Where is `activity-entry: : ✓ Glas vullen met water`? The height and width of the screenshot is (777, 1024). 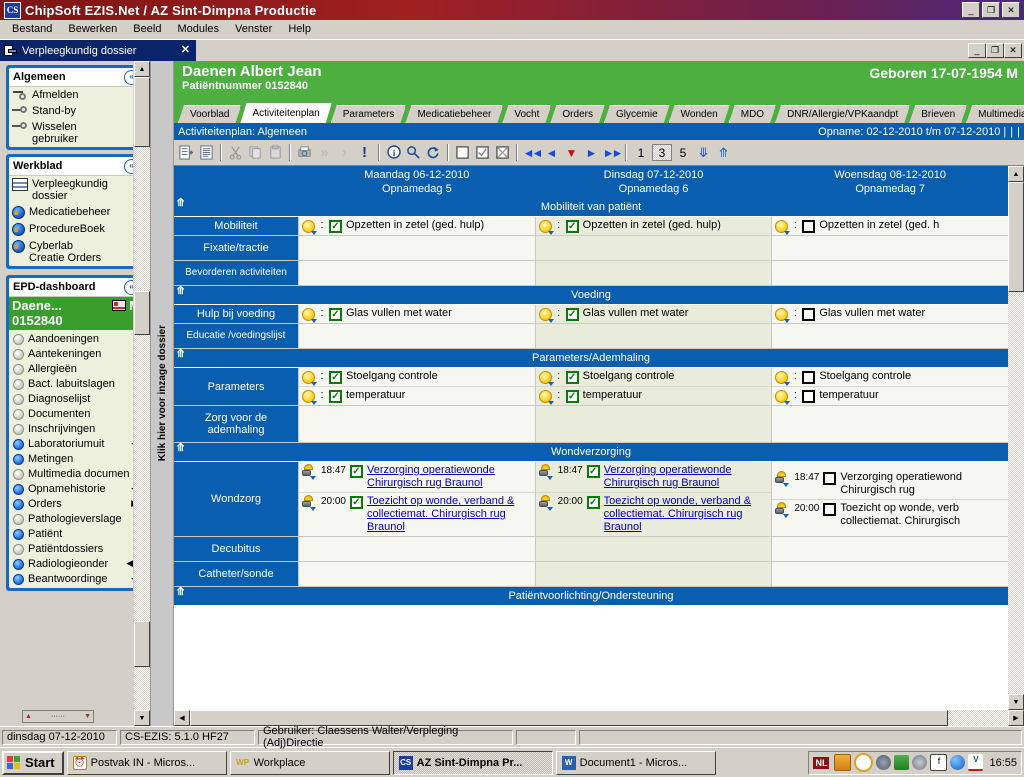
activity-entry: : ✓ Glas vullen met water is located at coordinates (417, 314).